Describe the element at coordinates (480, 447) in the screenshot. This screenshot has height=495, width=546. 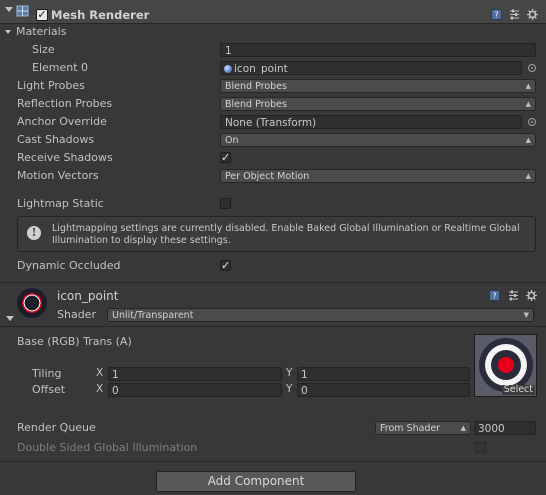
I see `double-sided-gi-checkbox` at that location.